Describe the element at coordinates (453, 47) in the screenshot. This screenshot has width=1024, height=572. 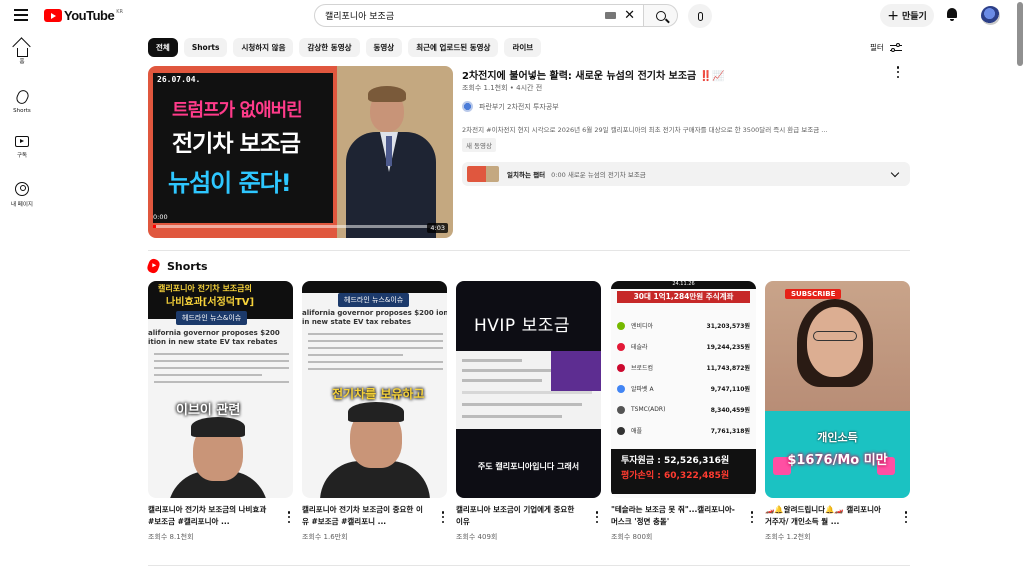
I see `chip-recently-uploaded: 최근에 업로드된 동영상` at that location.